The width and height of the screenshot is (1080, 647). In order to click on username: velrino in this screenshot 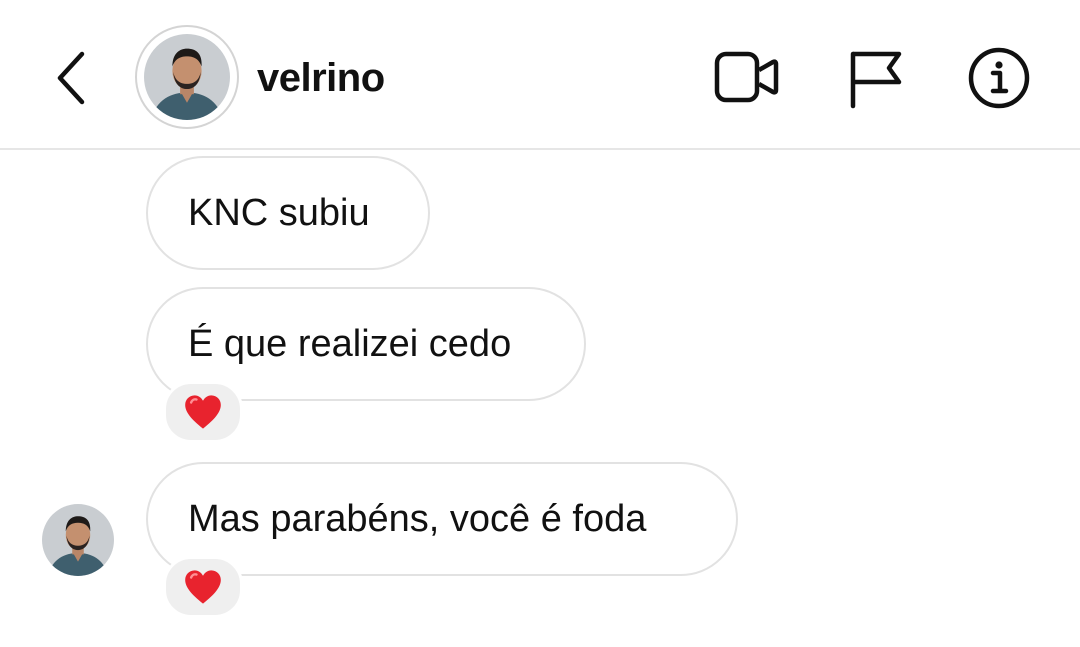, I will do `click(321, 78)`.